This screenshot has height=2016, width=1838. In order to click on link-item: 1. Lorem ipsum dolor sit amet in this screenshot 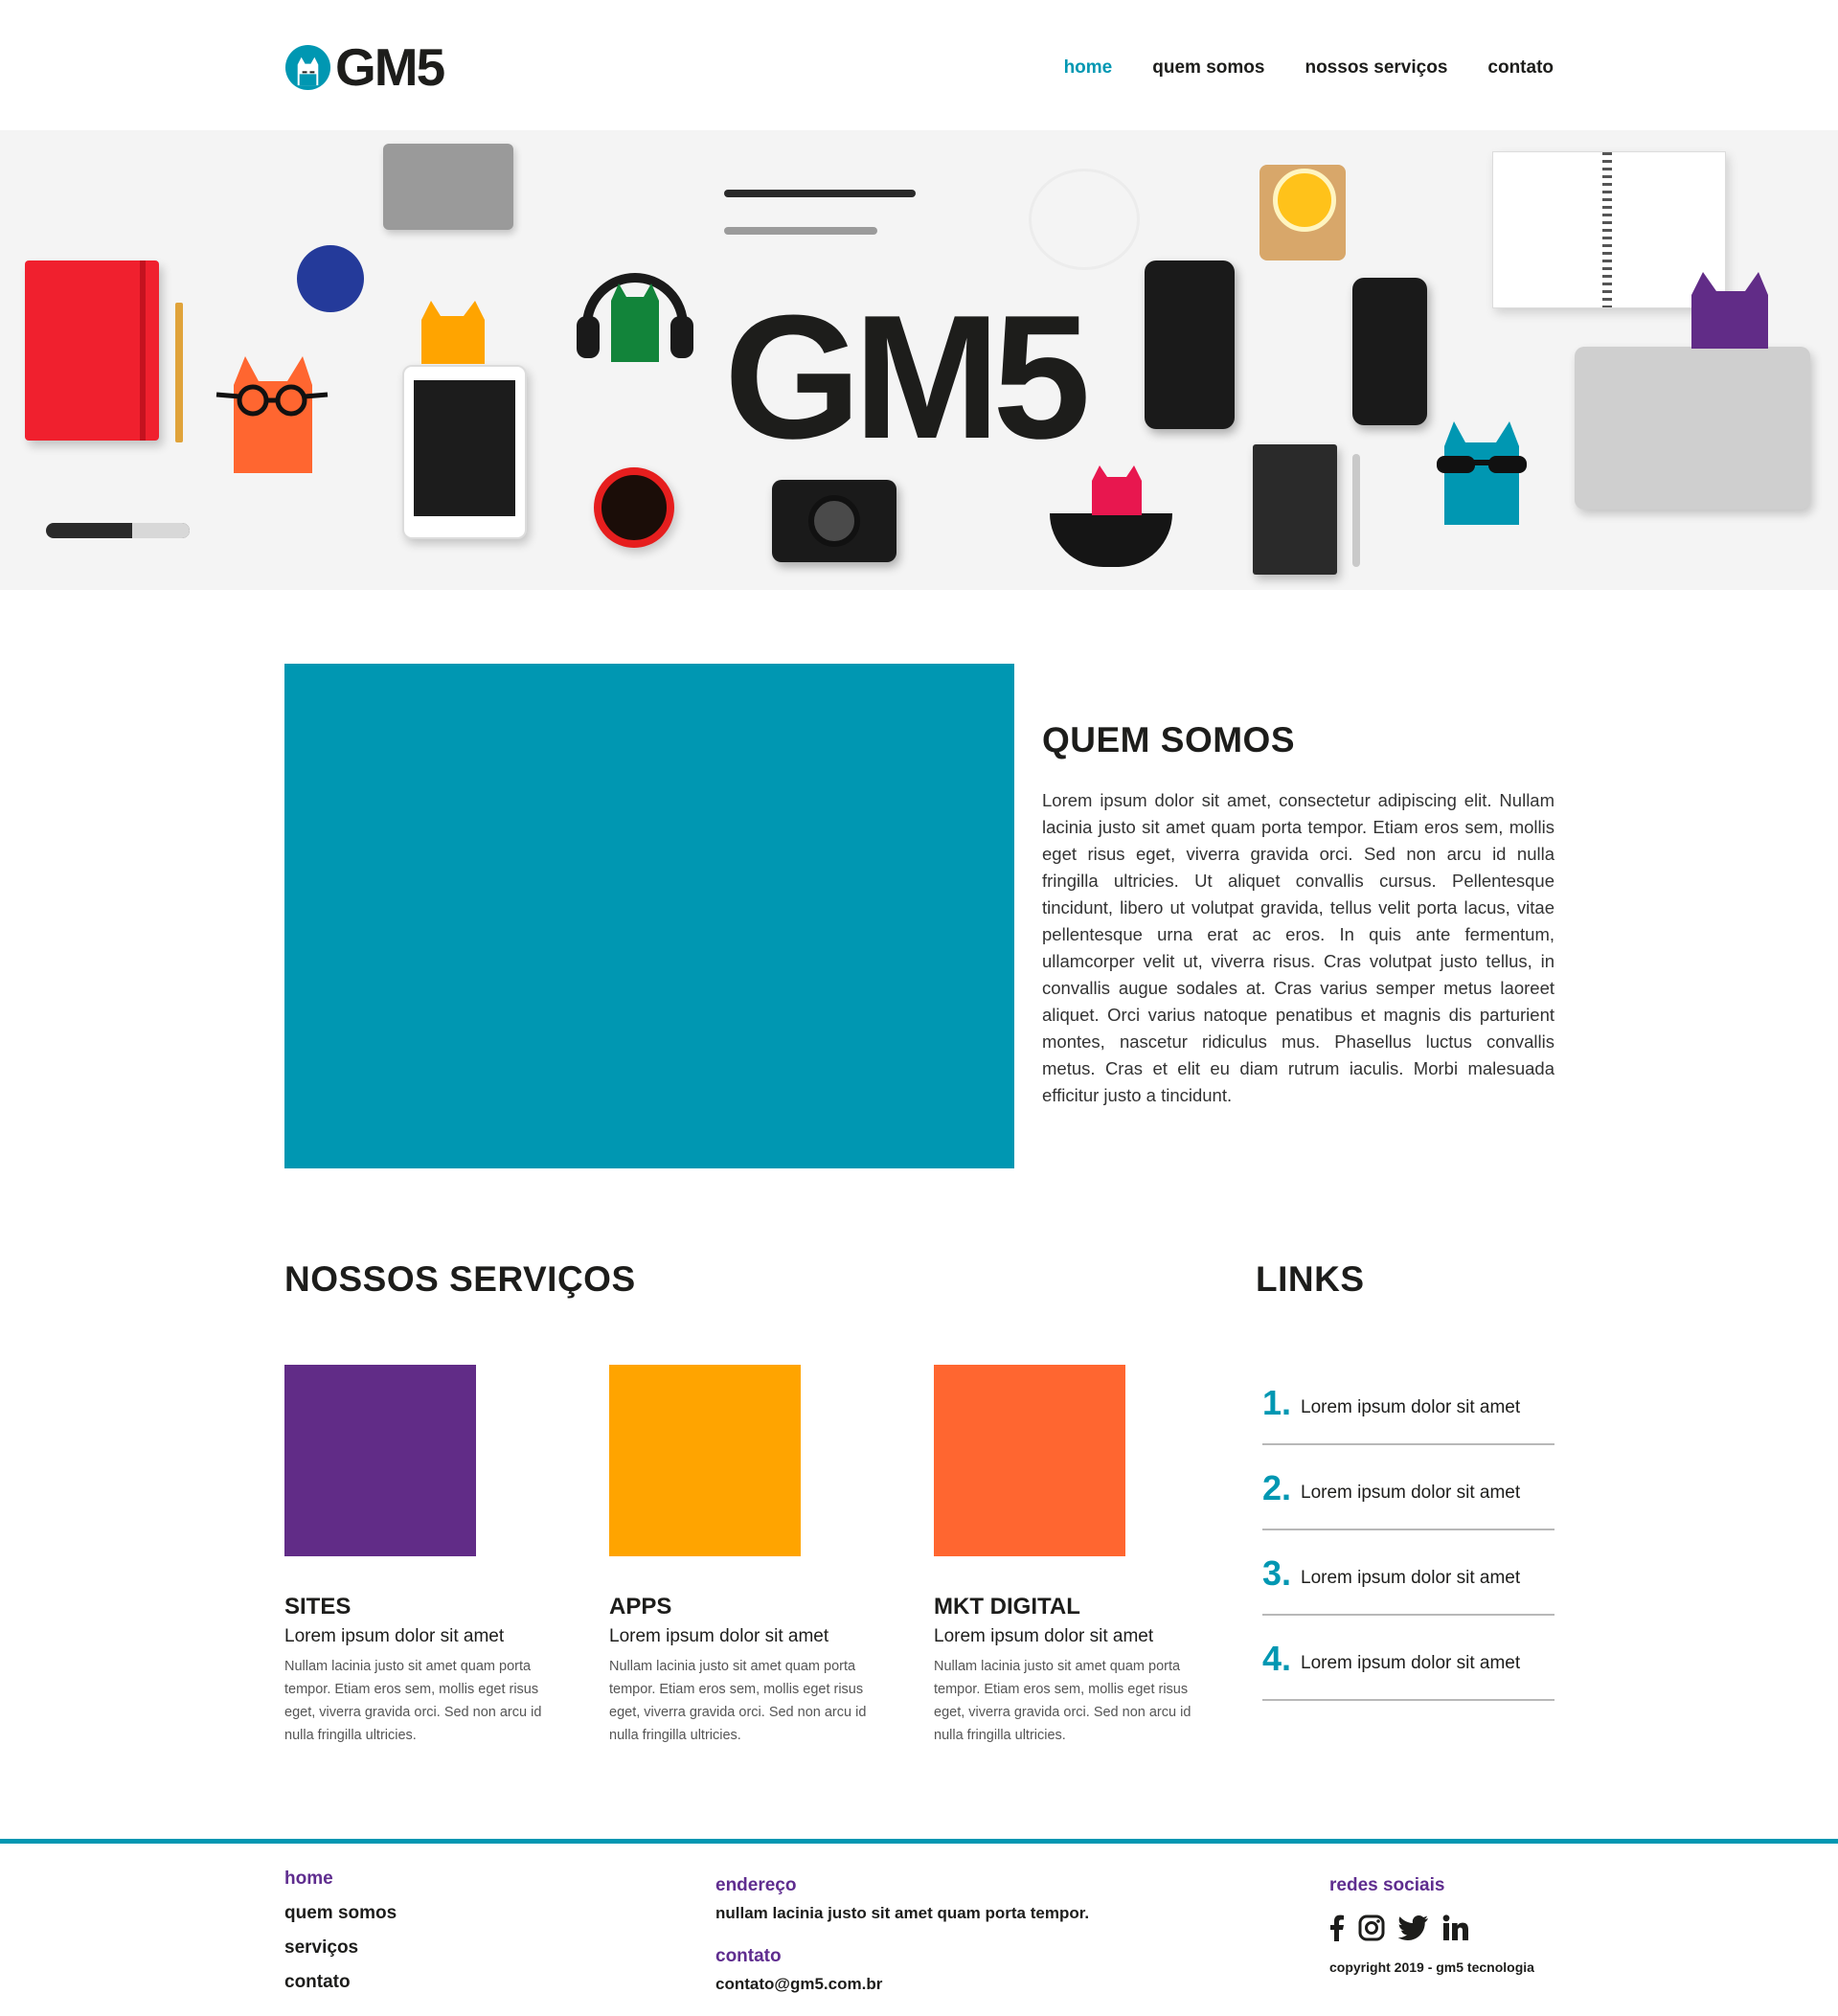, I will do `click(1408, 1402)`.